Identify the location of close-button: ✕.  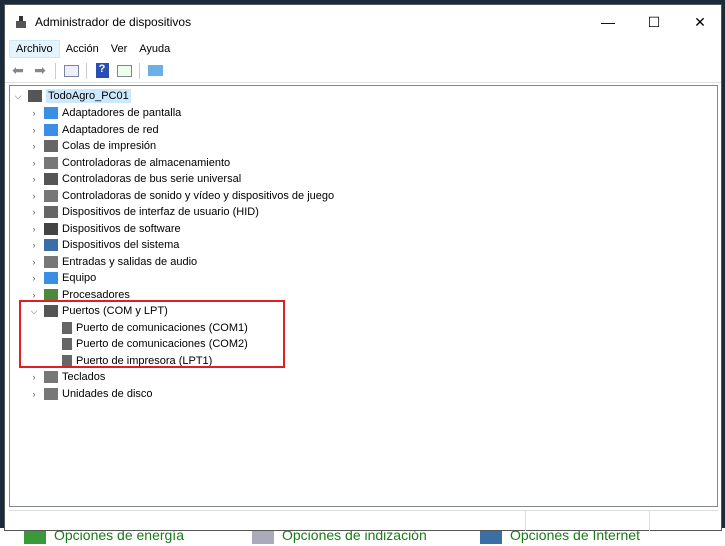
(700, 22).